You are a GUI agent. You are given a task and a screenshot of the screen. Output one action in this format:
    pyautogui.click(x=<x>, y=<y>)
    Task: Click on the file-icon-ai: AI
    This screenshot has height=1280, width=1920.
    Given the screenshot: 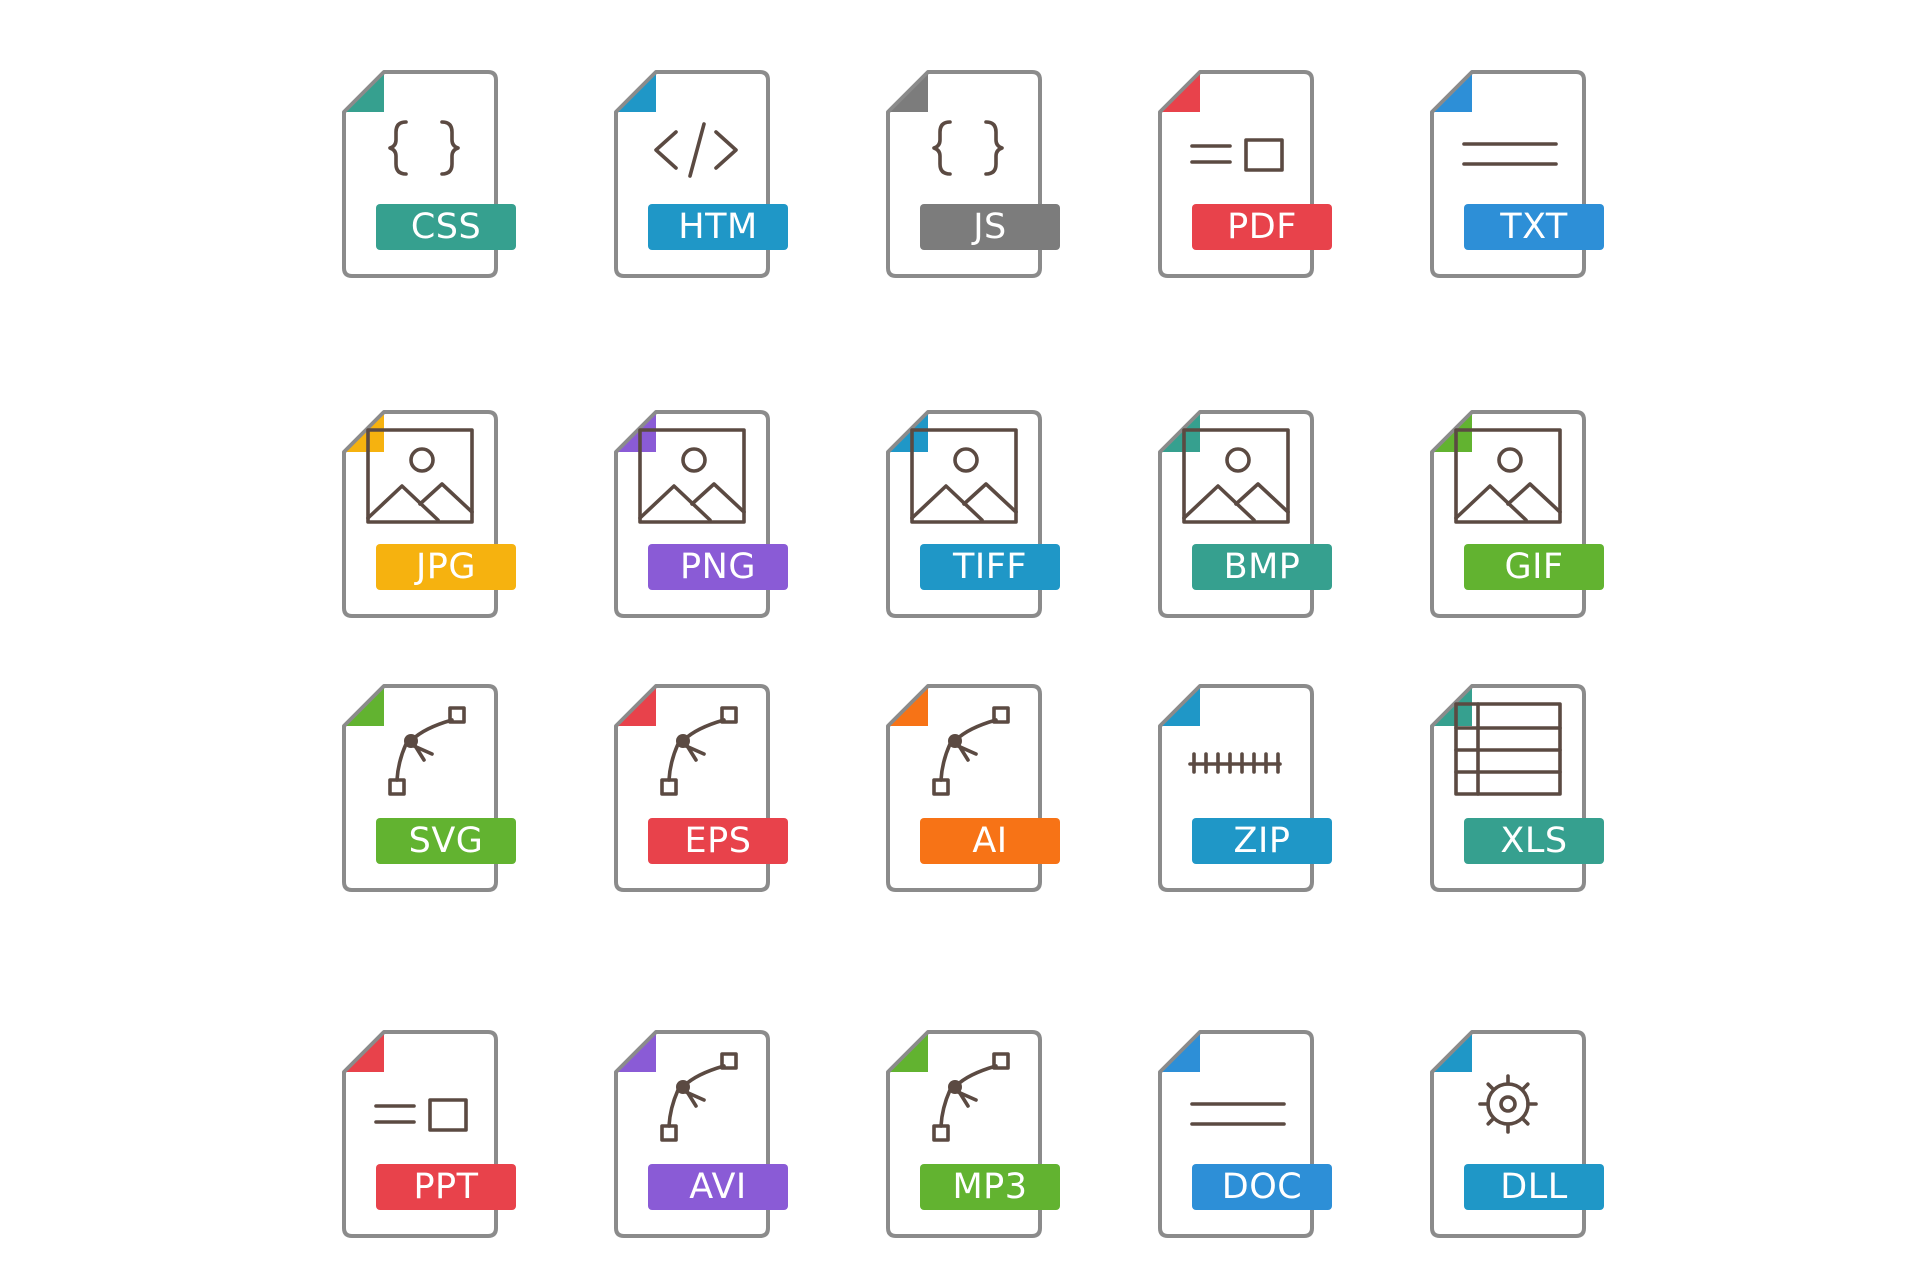 What is the action you would take?
    pyautogui.click(x=974, y=792)
    